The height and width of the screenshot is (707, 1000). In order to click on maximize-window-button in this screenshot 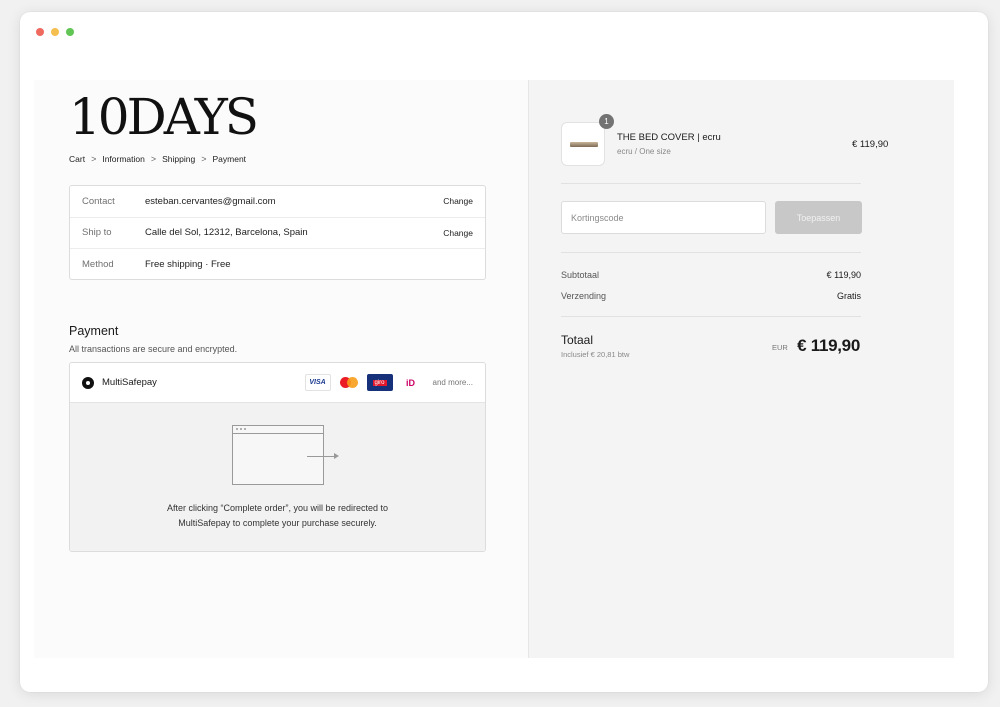, I will do `click(70, 32)`.